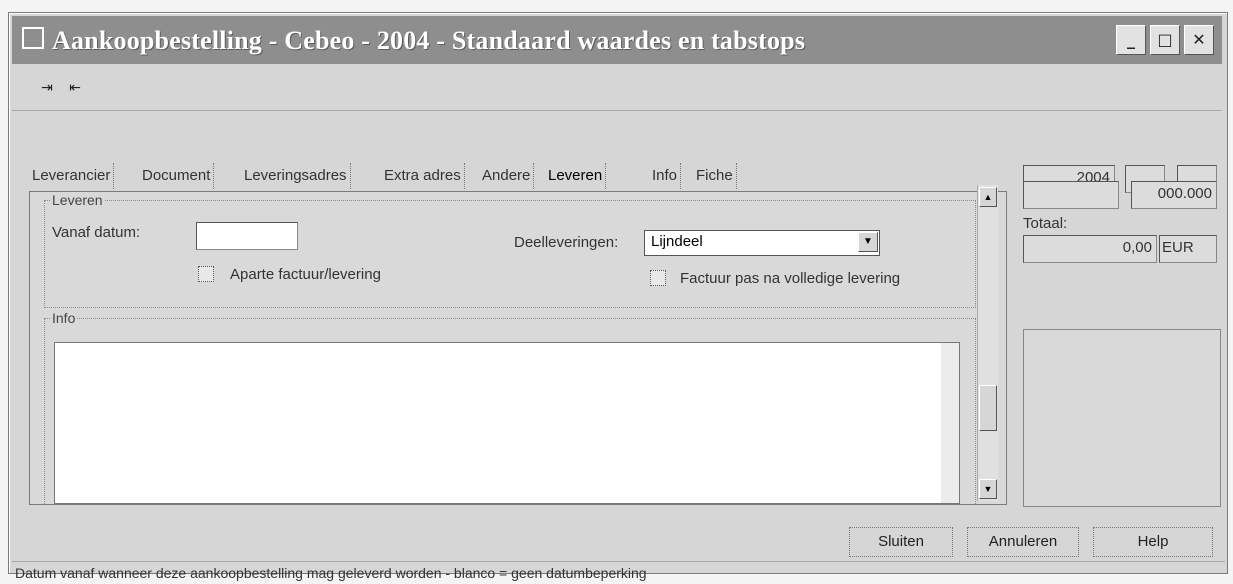  I want to click on maximize-button: □, so click(1165, 40).